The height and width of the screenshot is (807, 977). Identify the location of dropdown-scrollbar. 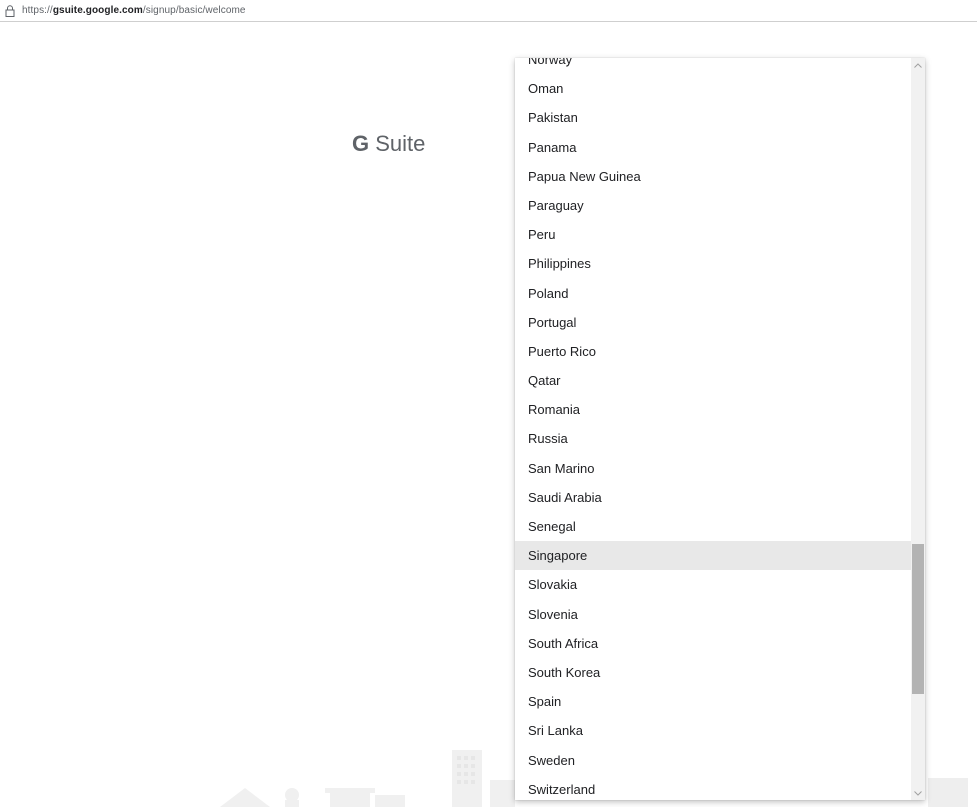
(918, 429).